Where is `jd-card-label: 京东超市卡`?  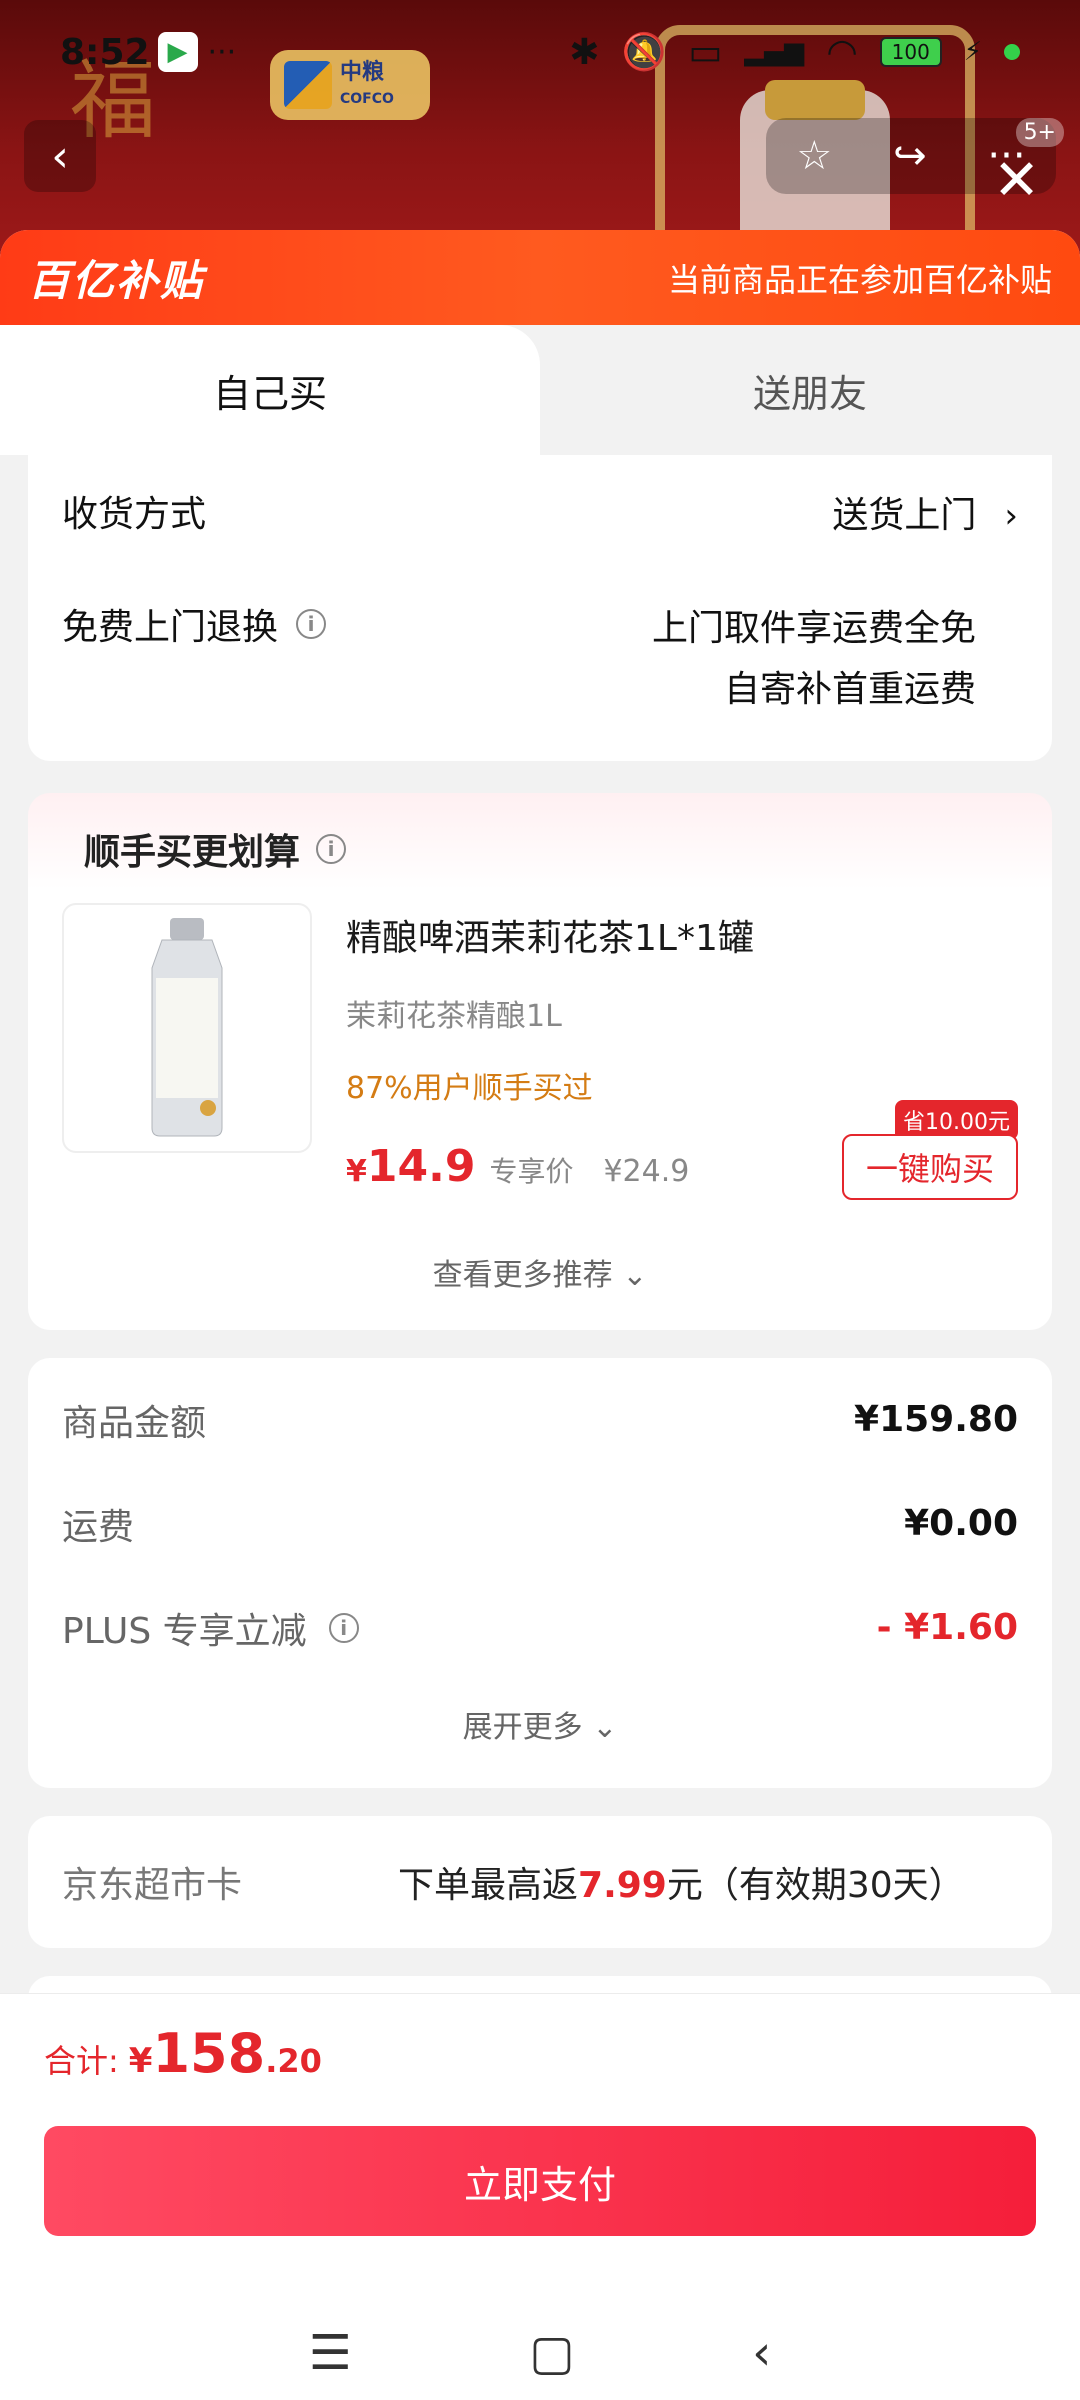 jd-card-label: 京东超市卡 is located at coordinates (152, 1885).